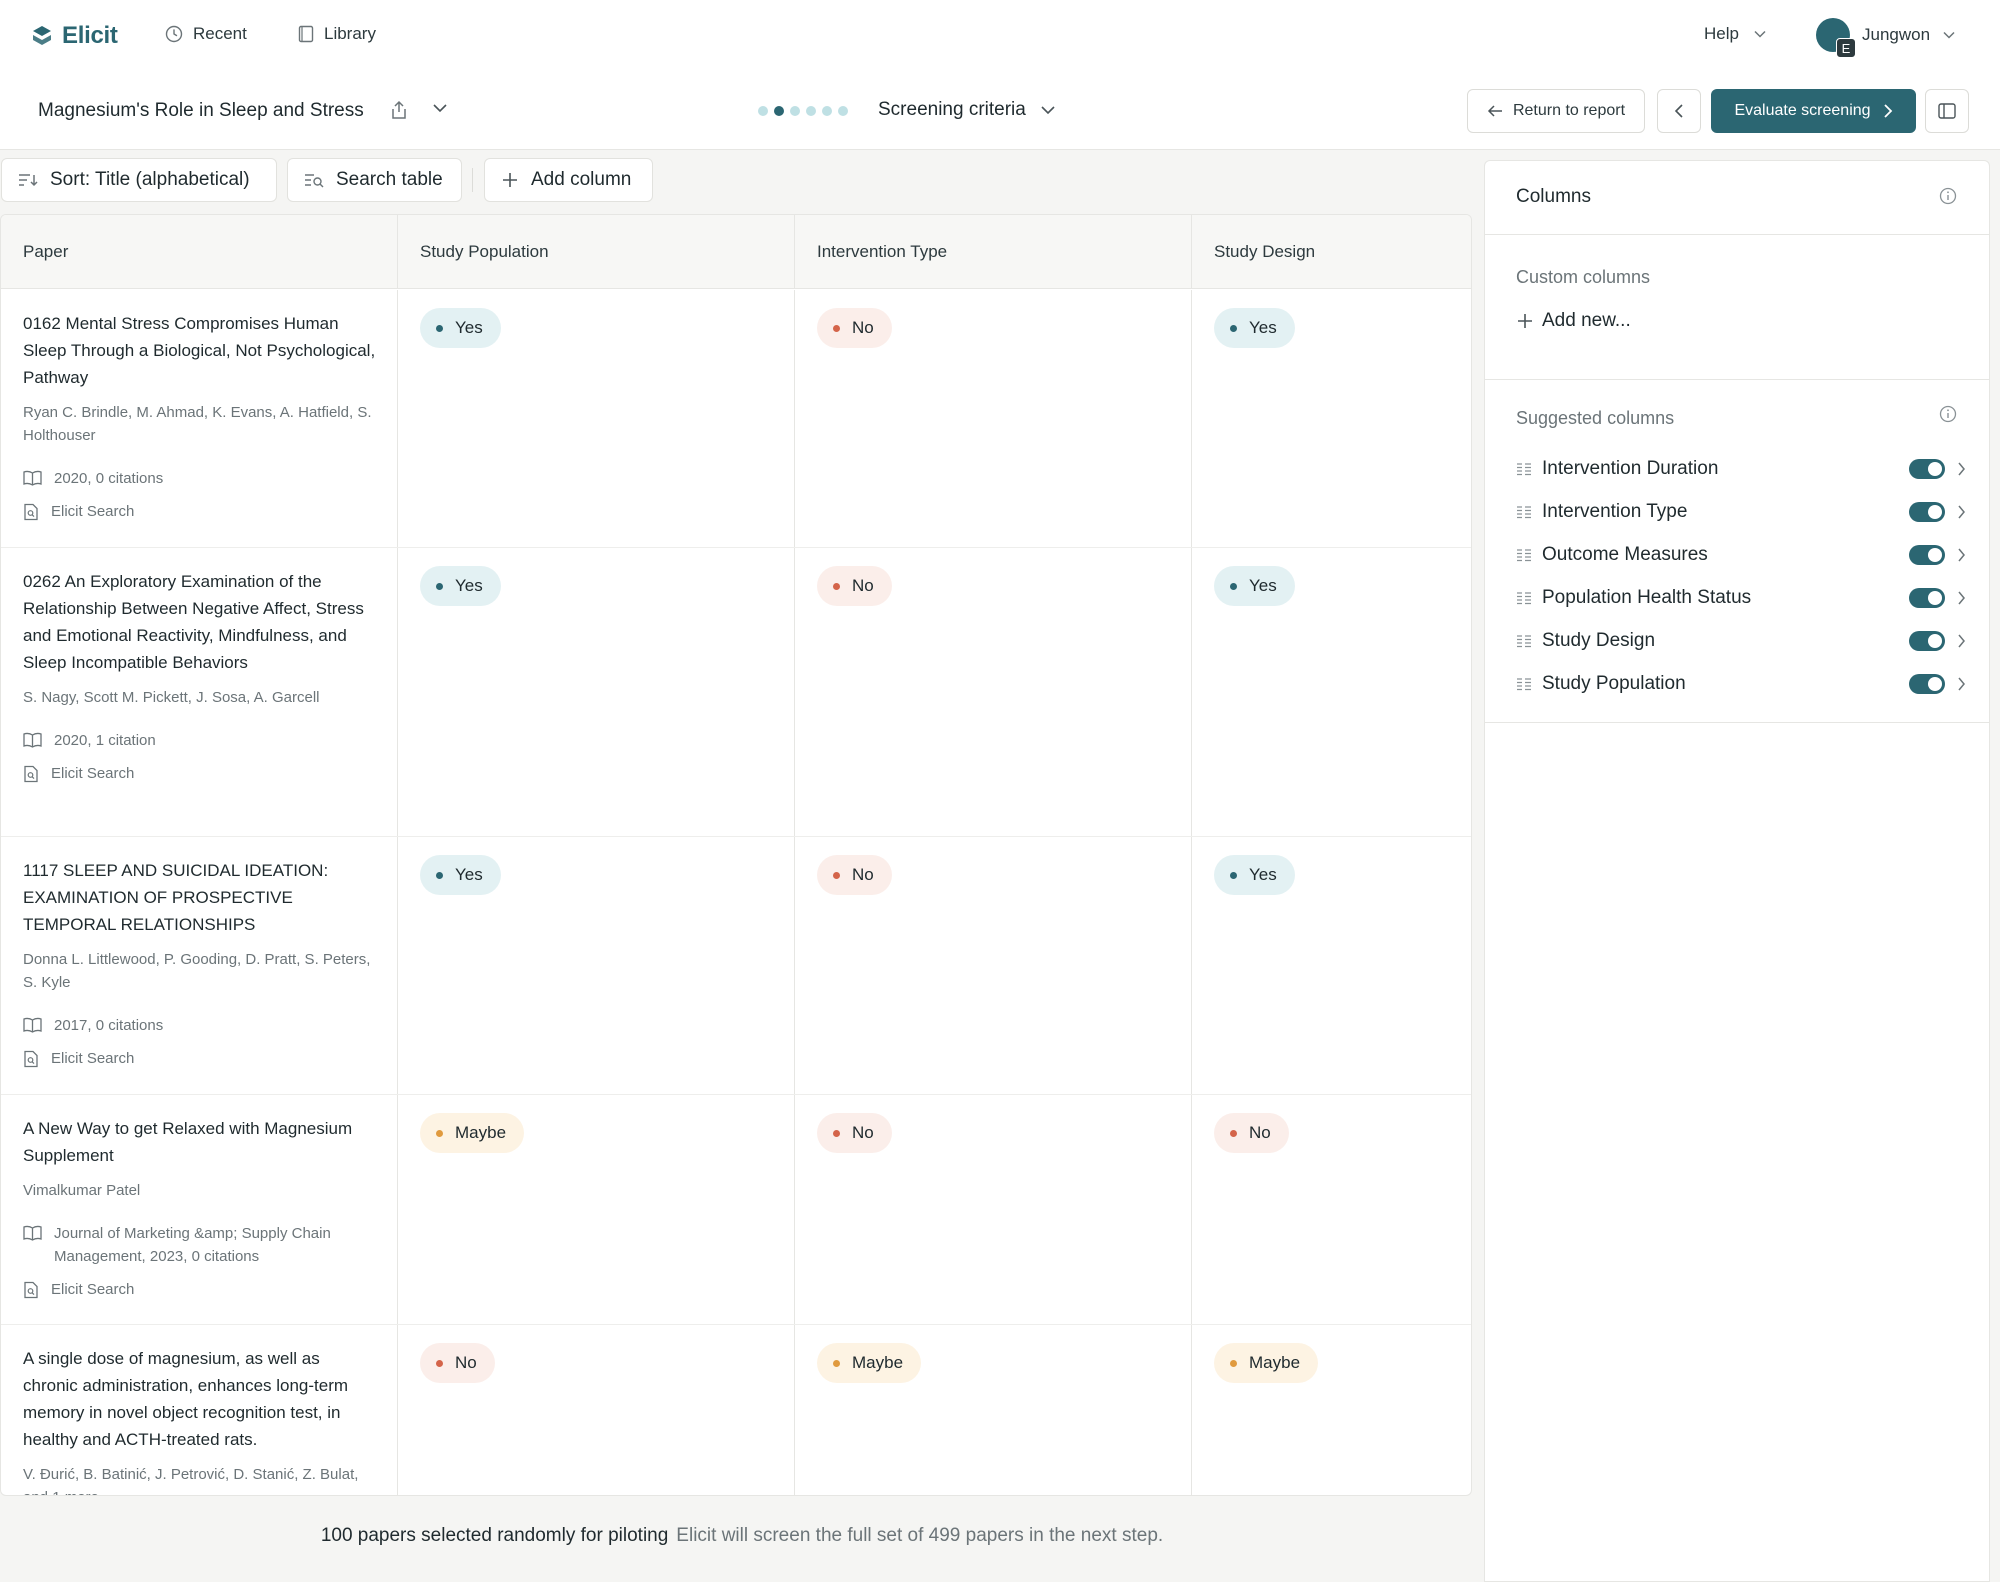  Describe the element at coordinates (374, 180) in the screenshot. I see `search-table-button: Search table` at that location.